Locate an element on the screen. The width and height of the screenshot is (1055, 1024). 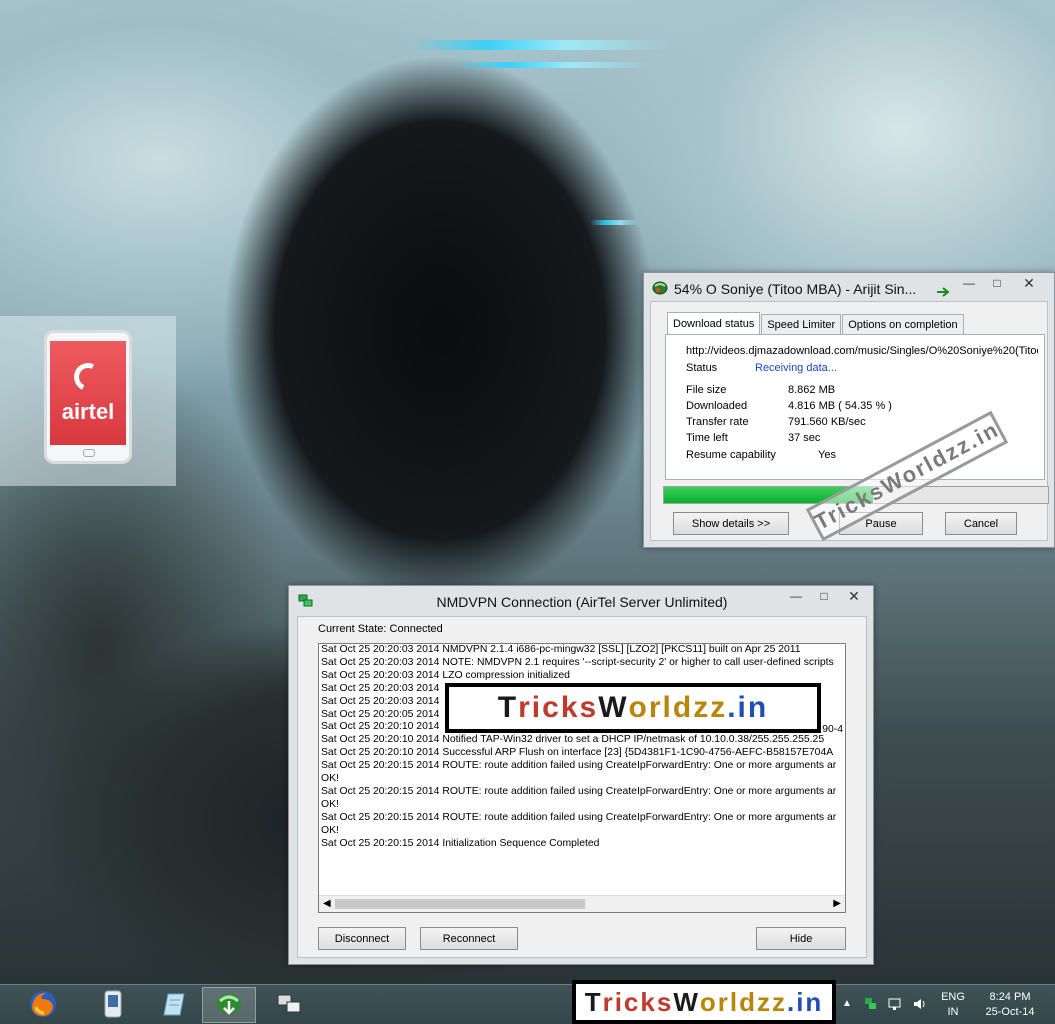
idm-maximize-button: □ is located at coordinates (997, 283).